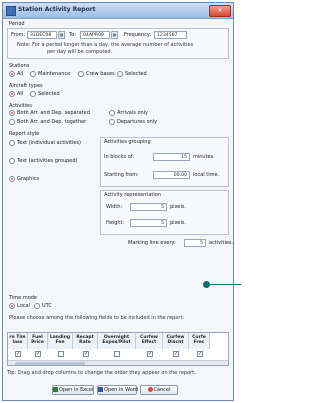 The height and width of the screenshot is (403, 320). I want to click on style-graphics-label: Graphics, so click(28, 179).